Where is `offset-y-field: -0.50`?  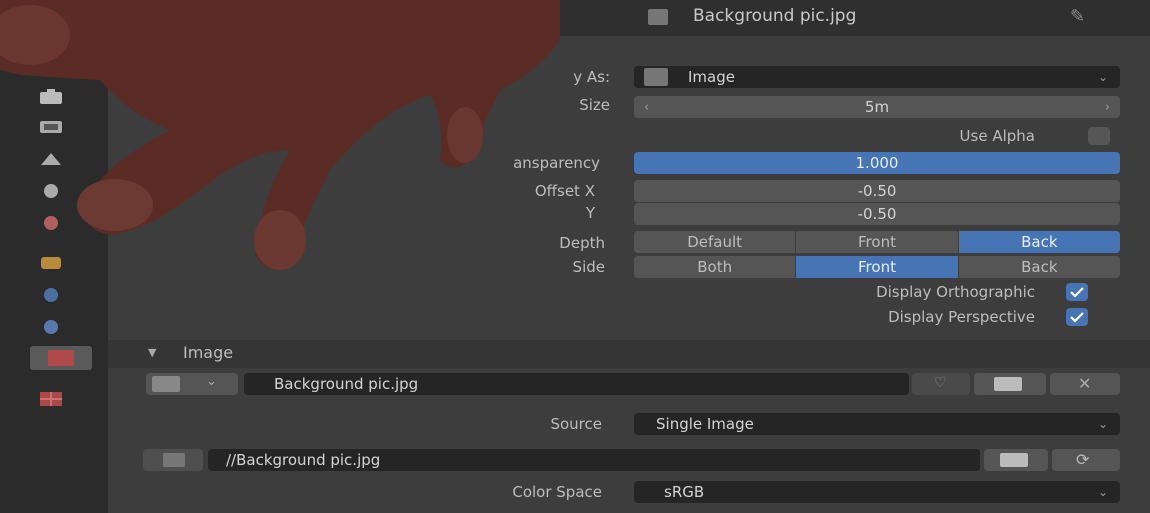 offset-y-field: -0.50 is located at coordinates (877, 214).